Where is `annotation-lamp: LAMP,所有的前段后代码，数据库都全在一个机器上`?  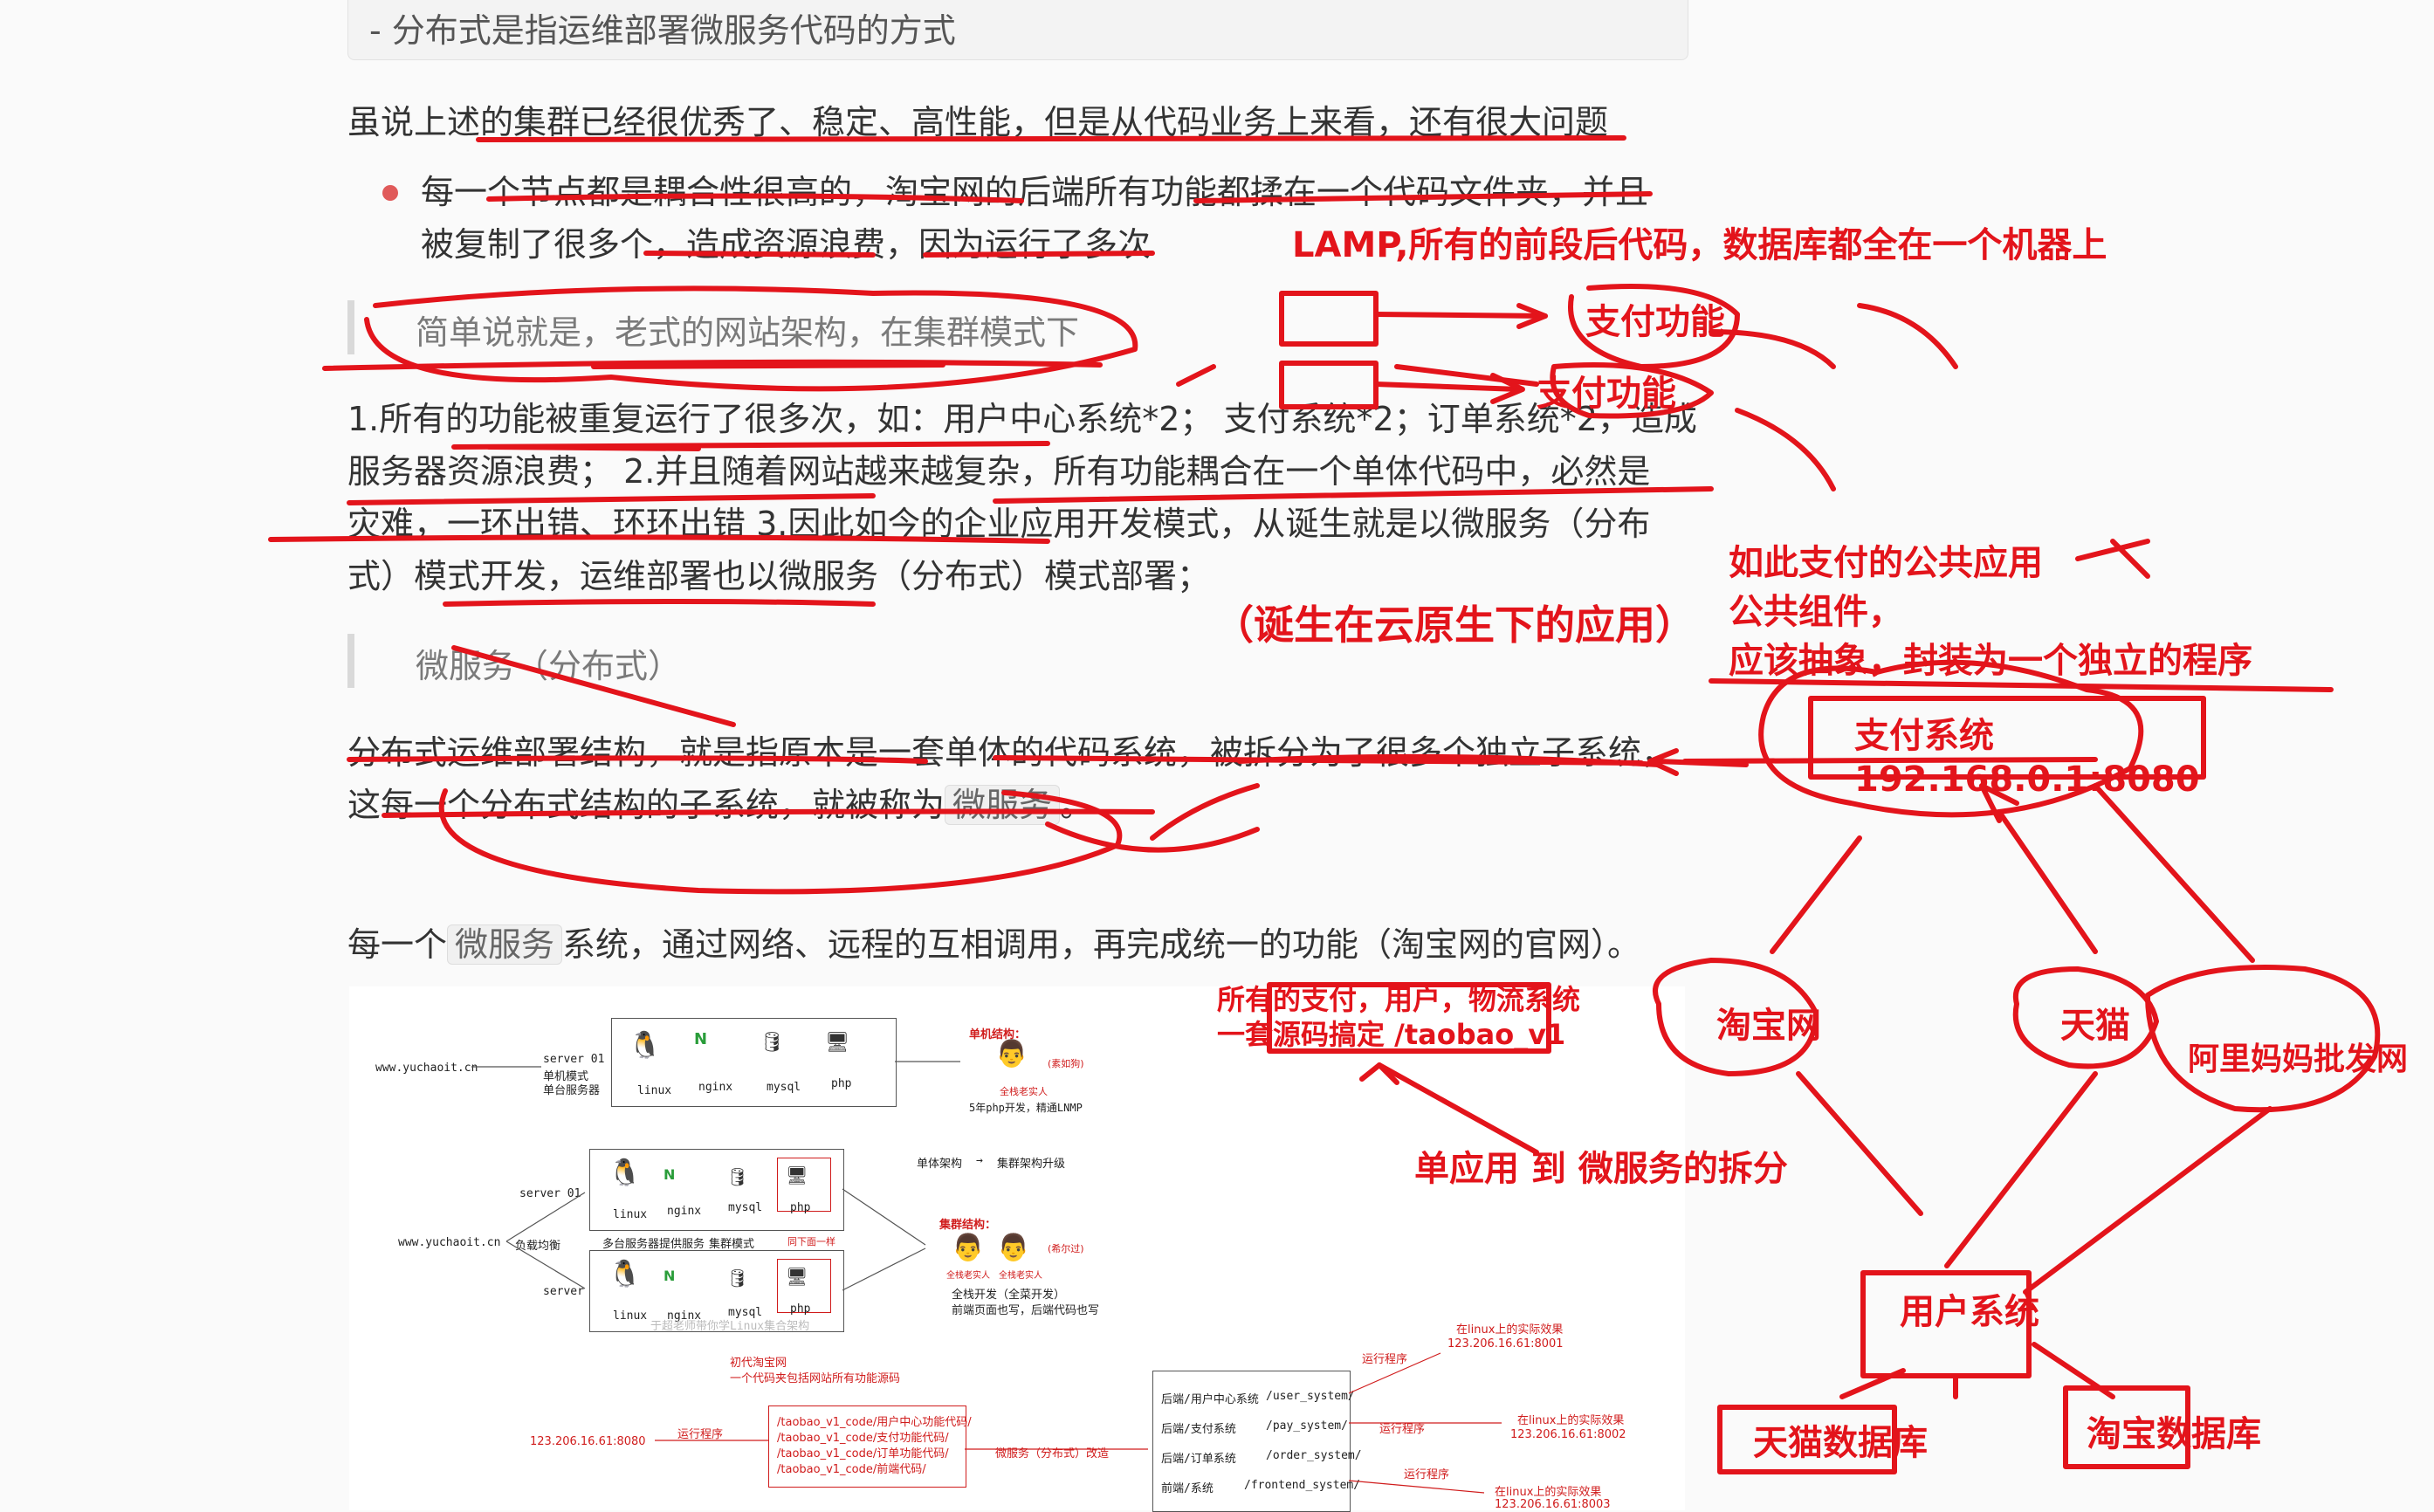 annotation-lamp: LAMP,所有的前段后代码，数据库都全在一个机器上 is located at coordinates (1699, 245).